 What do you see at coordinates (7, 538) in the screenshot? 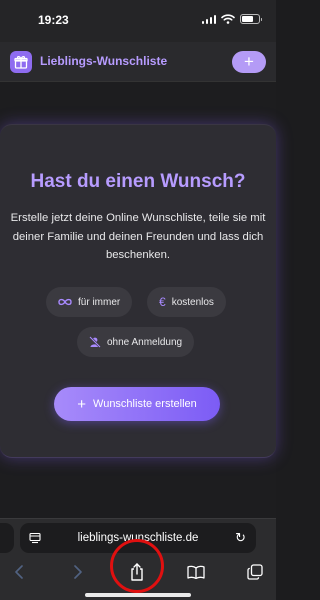
I see `previous-tab-preview` at bounding box center [7, 538].